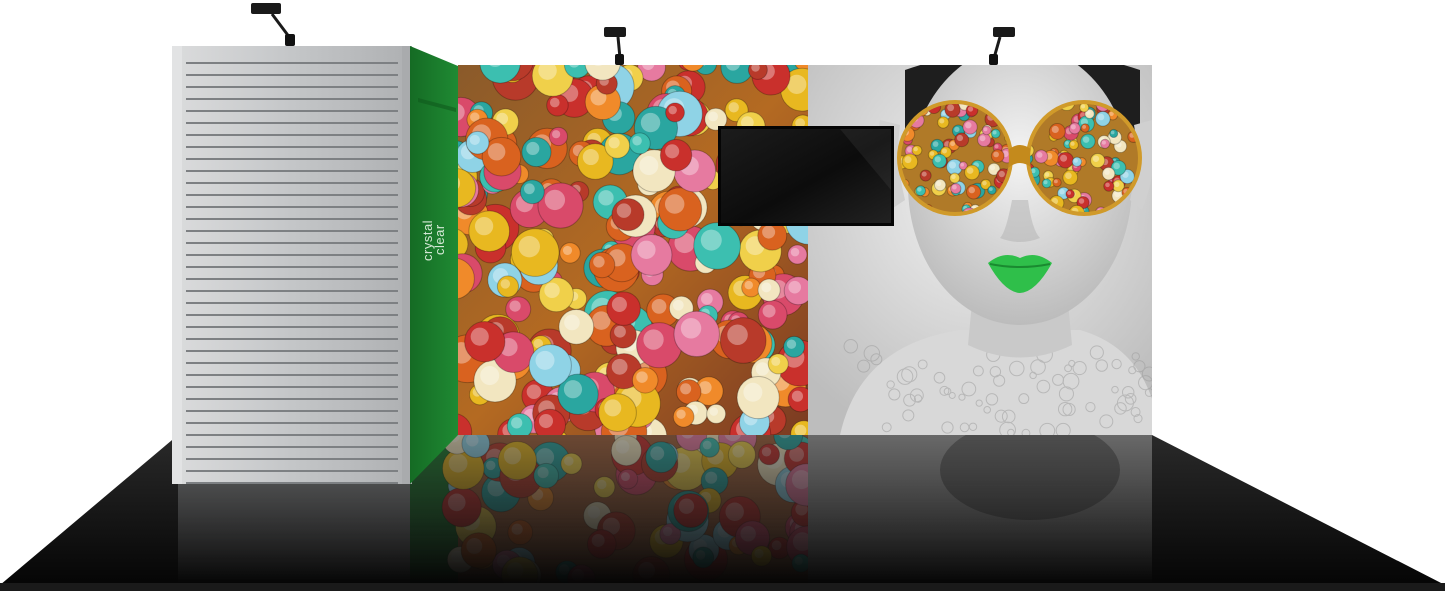  I want to click on slatwall-tower, so click(292, 265).